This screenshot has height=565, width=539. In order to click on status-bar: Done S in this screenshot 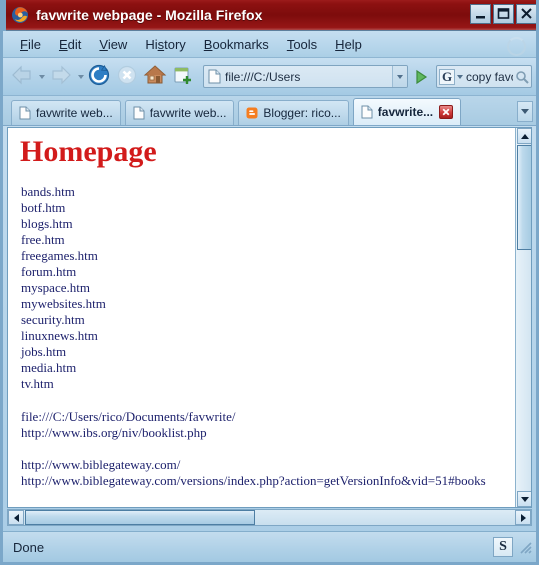, I will do `click(269, 546)`.